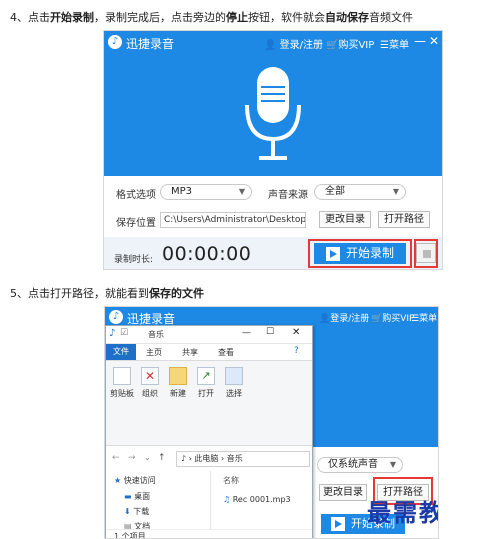 This screenshot has width=498, height=539. What do you see at coordinates (257, 499) in the screenshot?
I see `file-row: ♫ Rec 0001.mp3` at bounding box center [257, 499].